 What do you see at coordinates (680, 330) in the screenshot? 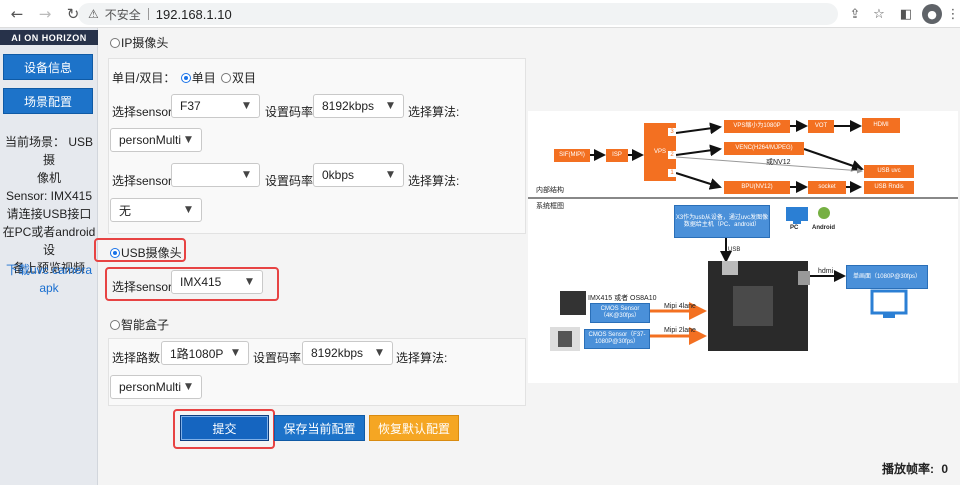
I see `mipi-2lane-label: Mipi 2lane` at bounding box center [680, 330].